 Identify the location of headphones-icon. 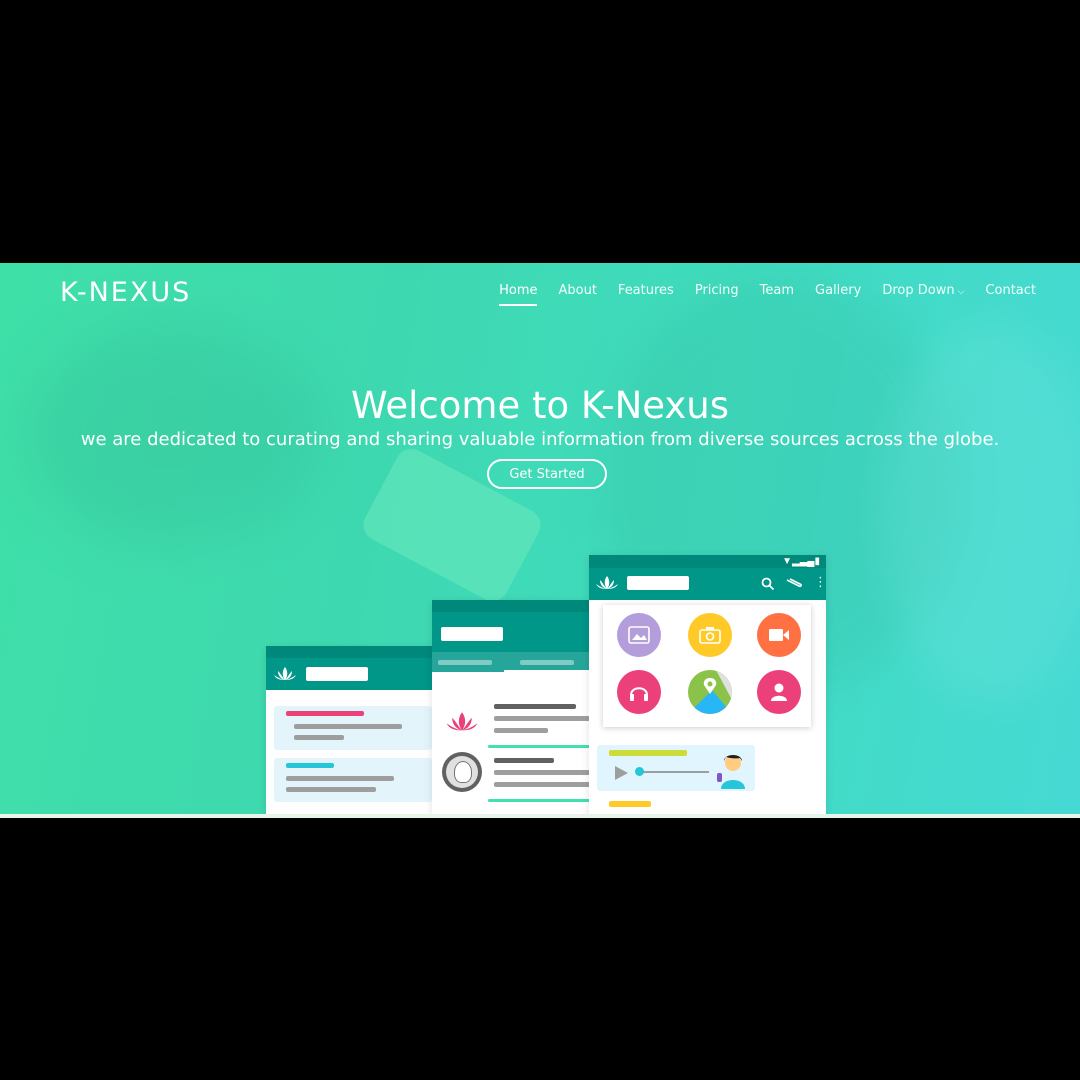
(639, 692).